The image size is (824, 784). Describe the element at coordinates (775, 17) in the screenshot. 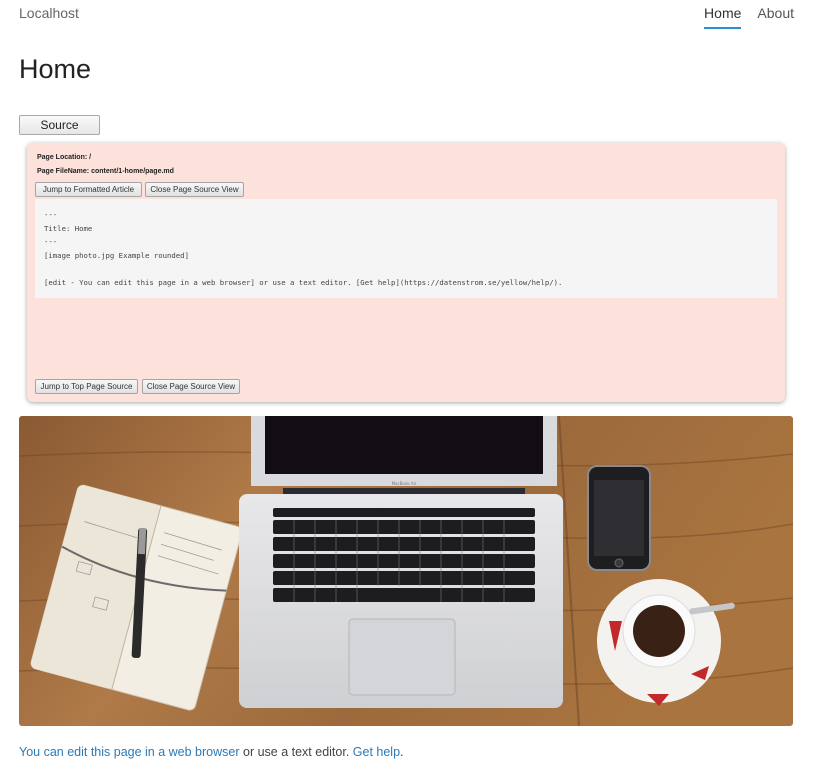

I see `nav-about: About` at that location.